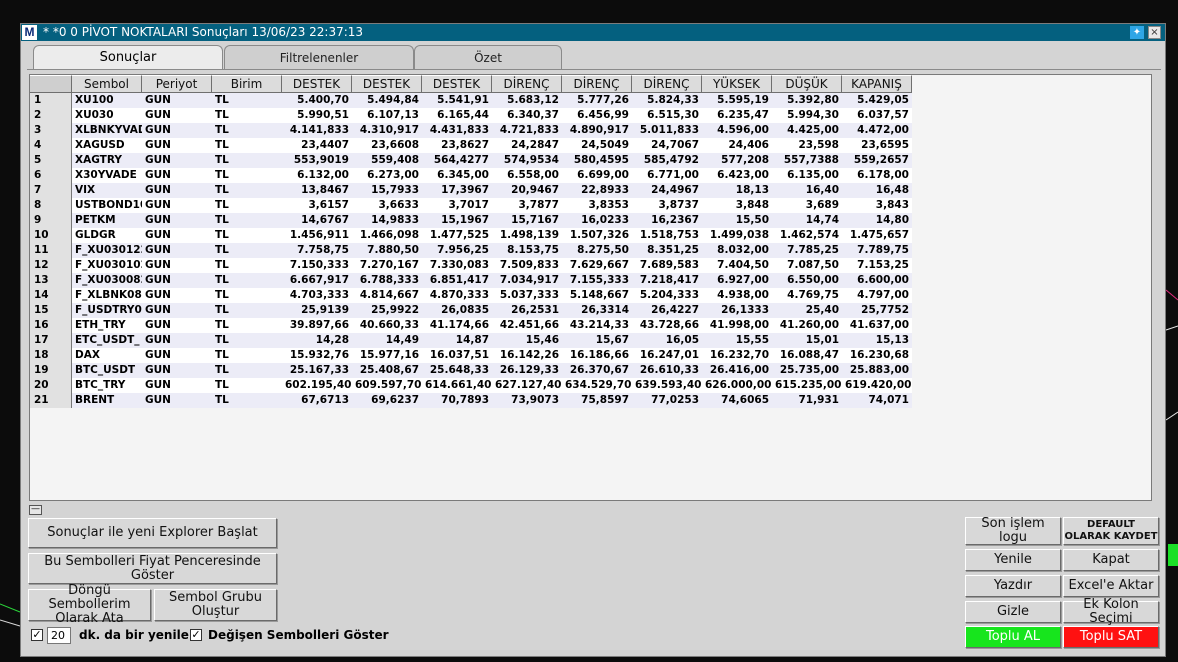 This screenshot has width=1178, height=662. I want to click on table-cell: 16.142,26, so click(527, 355).